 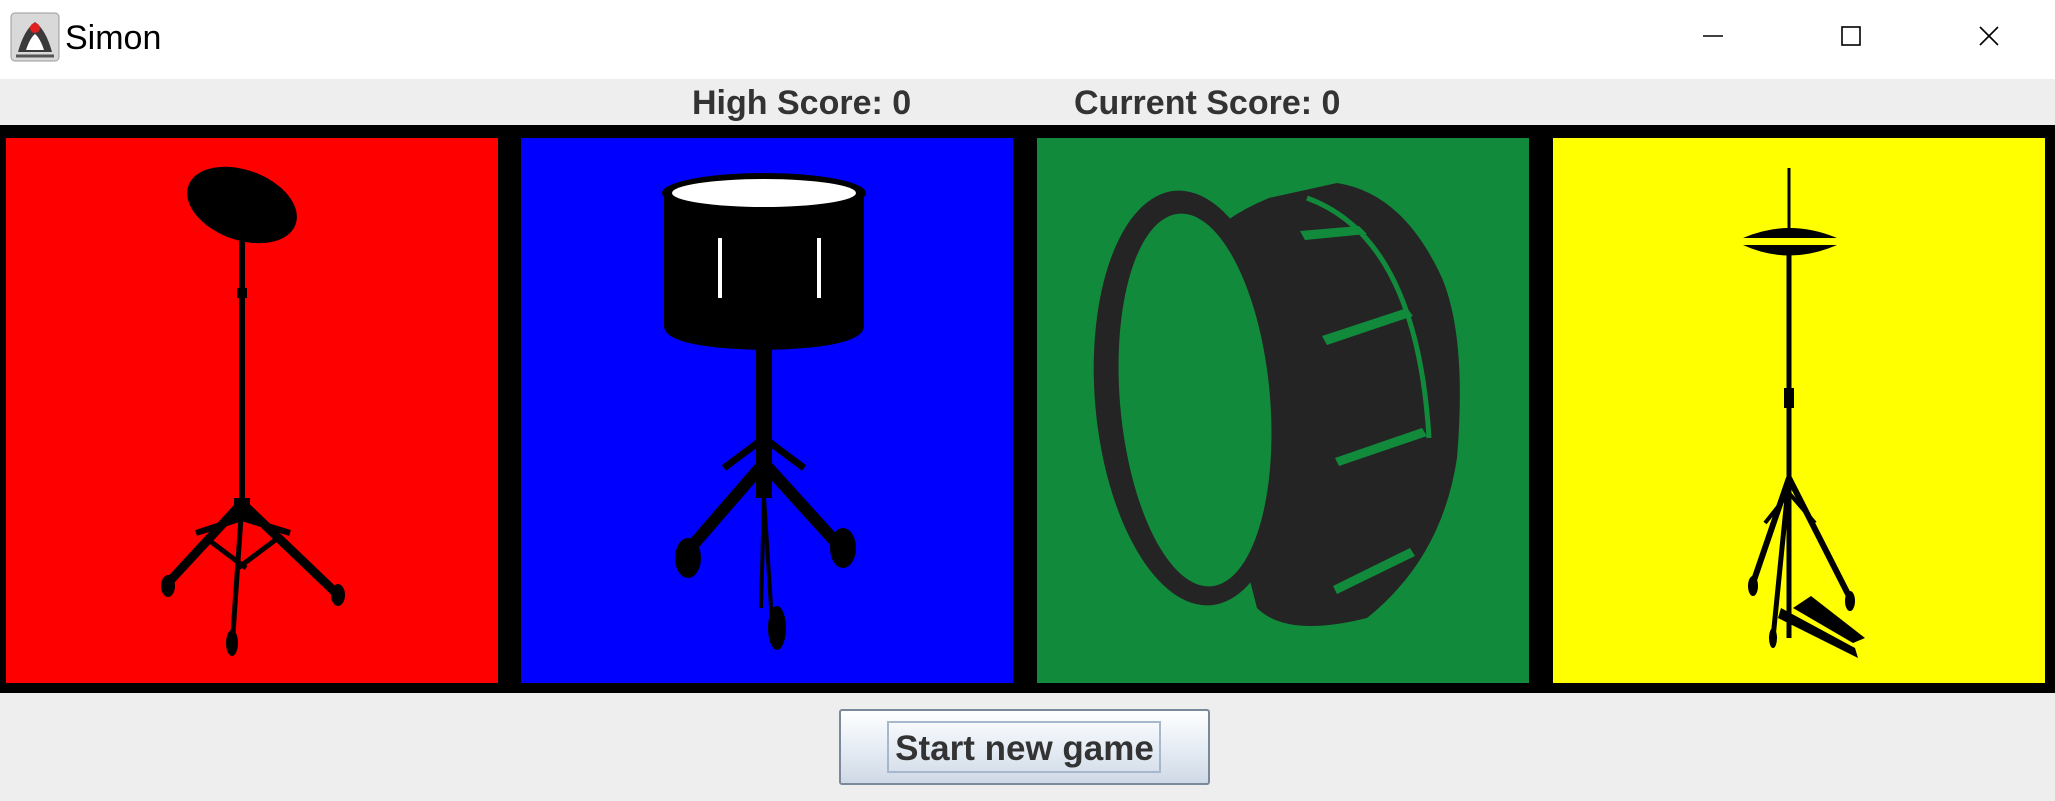 I want to click on start-new-game-label: Start new game, so click(x=1024, y=748).